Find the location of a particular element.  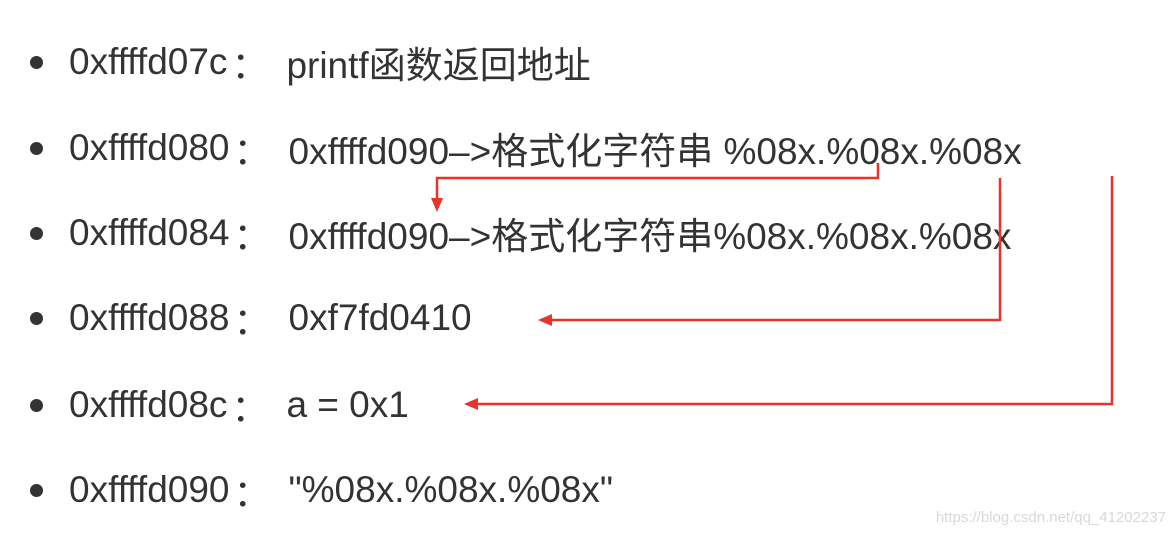

arrow-2-head is located at coordinates (545, 320).